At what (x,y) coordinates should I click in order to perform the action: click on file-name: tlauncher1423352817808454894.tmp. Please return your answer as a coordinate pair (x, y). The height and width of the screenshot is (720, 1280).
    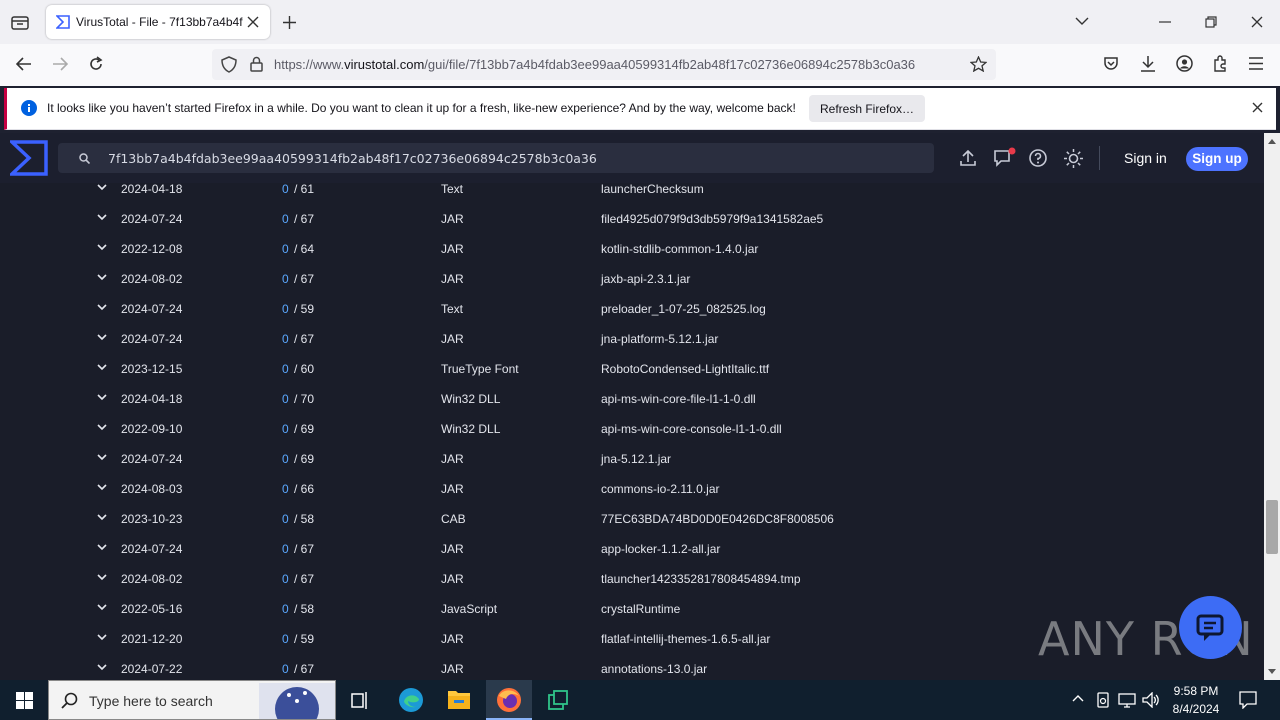
    Looking at the image, I should click on (701, 579).